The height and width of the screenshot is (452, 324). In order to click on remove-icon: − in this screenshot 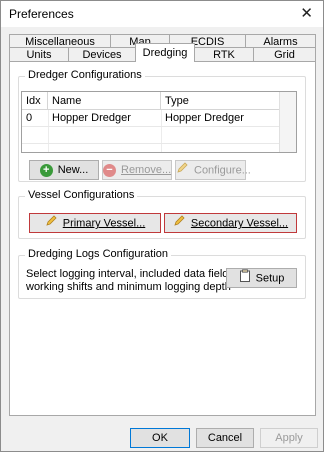, I will do `click(109, 170)`.